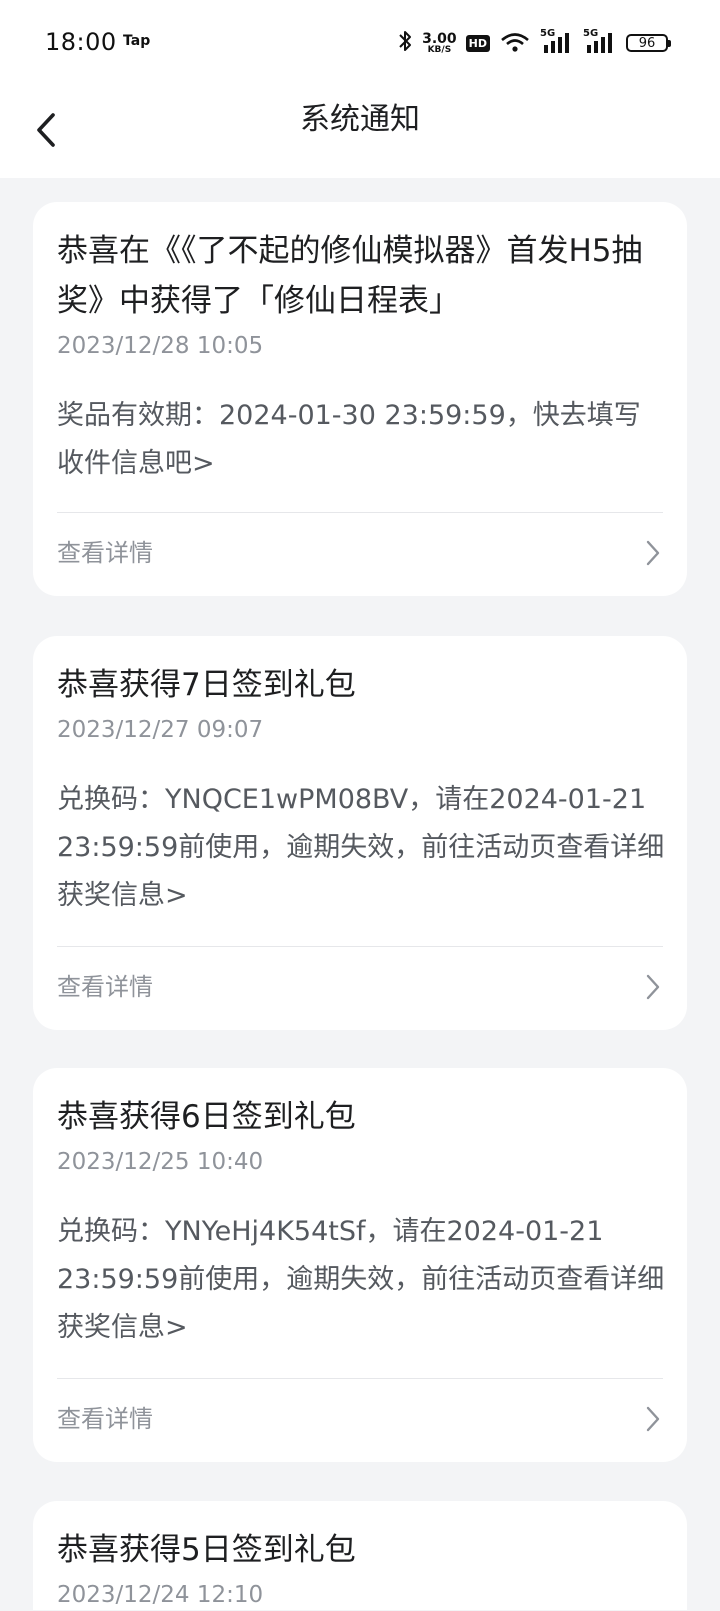 This screenshot has height=1611, width=720. Describe the element at coordinates (350, 276) in the screenshot. I see `notification-title: 恭喜在《《了不起的修仙模拟器》首发H5抽奖》中获得了「修仙日程表」` at that location.